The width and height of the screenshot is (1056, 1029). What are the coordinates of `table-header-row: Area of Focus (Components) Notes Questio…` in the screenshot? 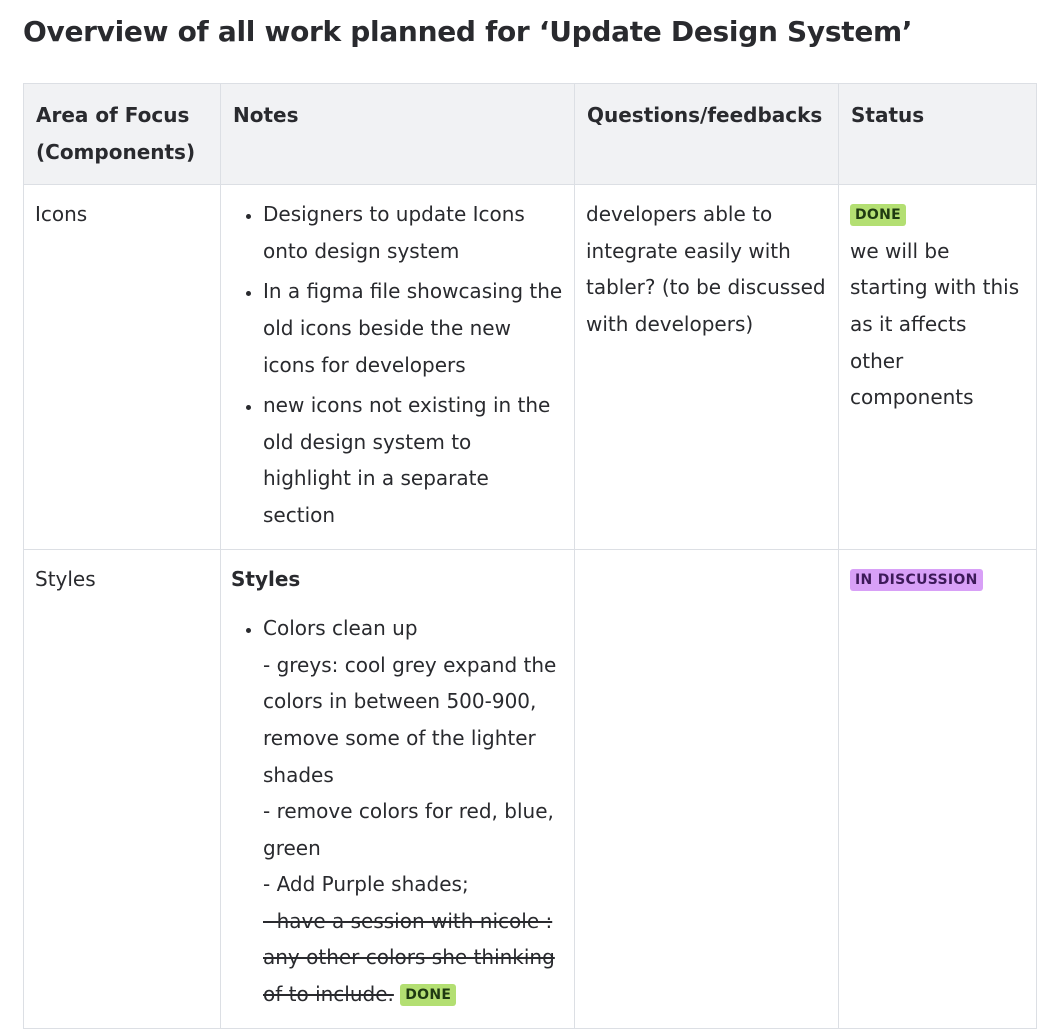 It's located at (530, 134).